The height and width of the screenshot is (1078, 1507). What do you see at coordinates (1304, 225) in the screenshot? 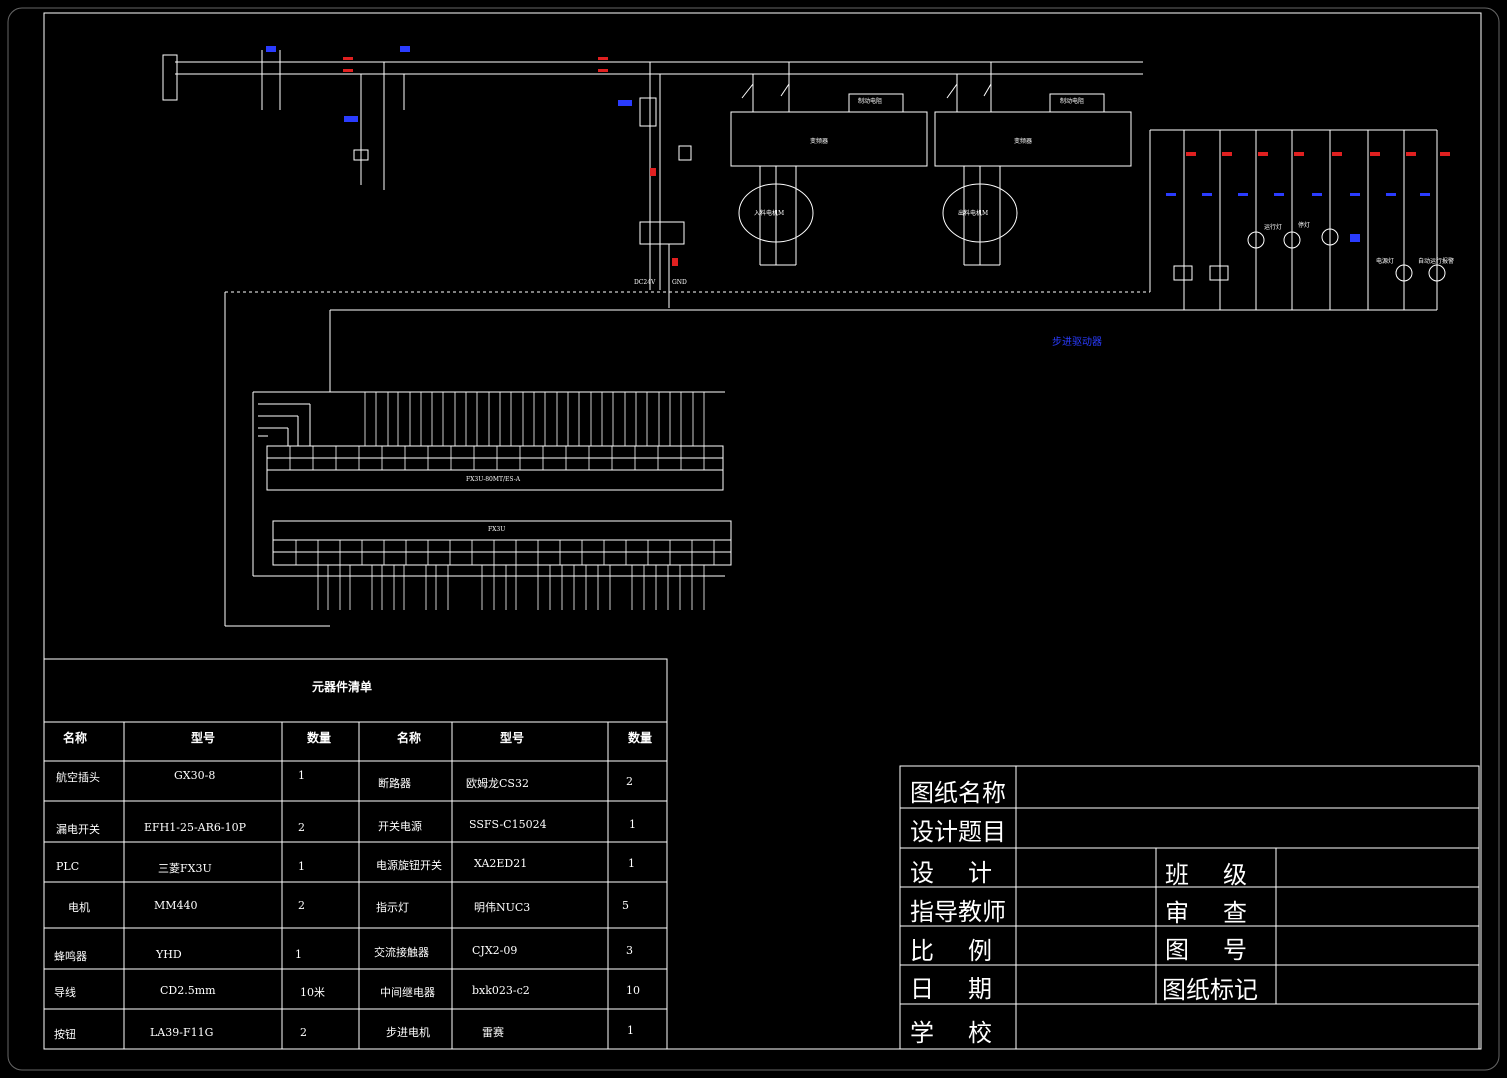
I see `stop-light-label: 停灯` at bounding box center [1304, 225].